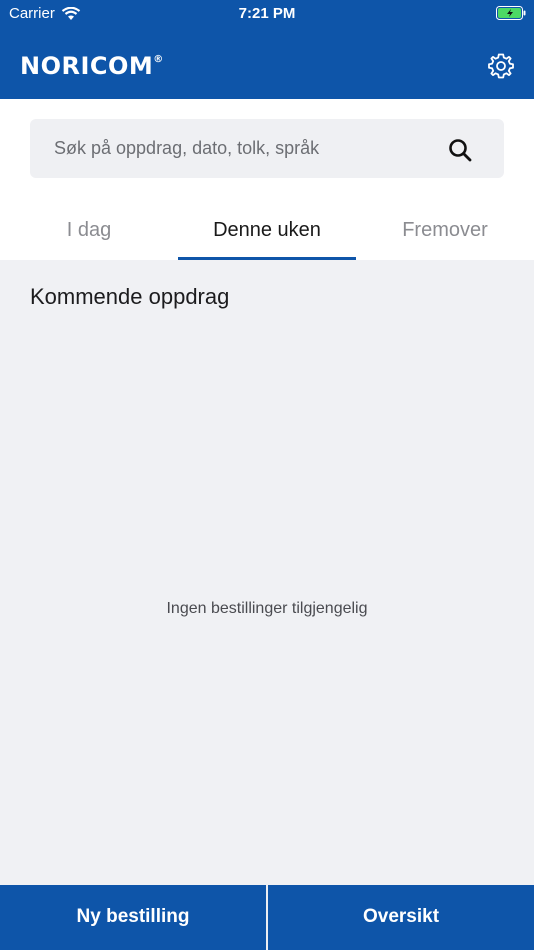 This screenshot has height=950, width=534. I want to click on status-bar: Carrier 7:21 PM, so click(267, 14).